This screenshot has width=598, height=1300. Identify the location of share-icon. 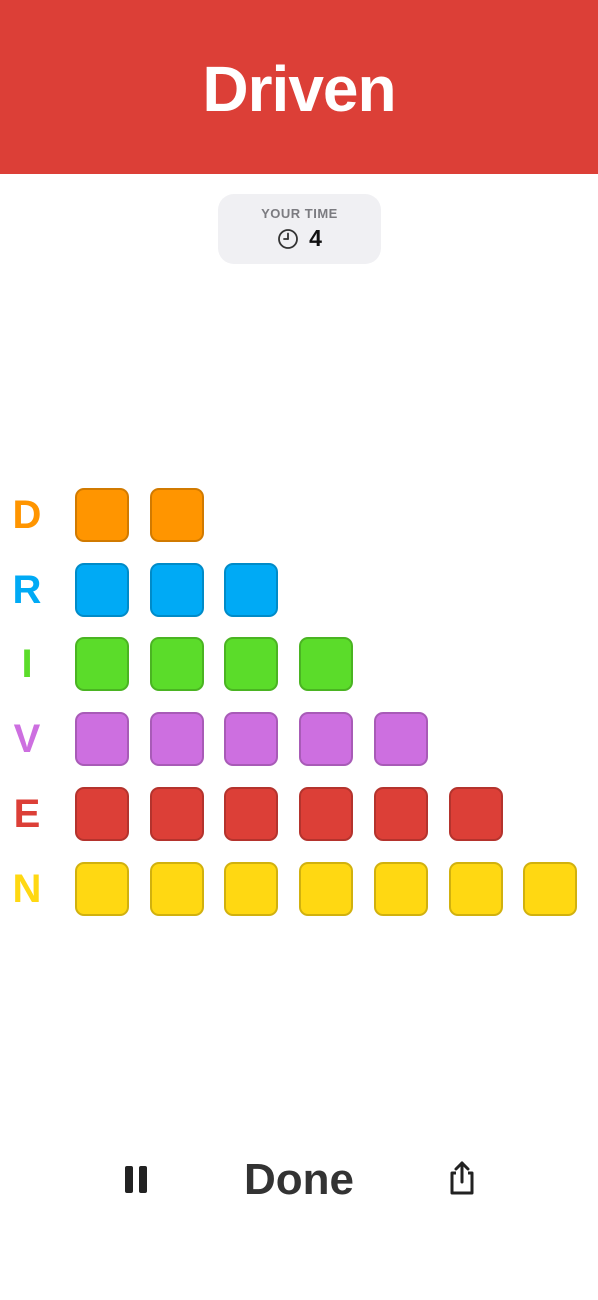
(462, 1178).